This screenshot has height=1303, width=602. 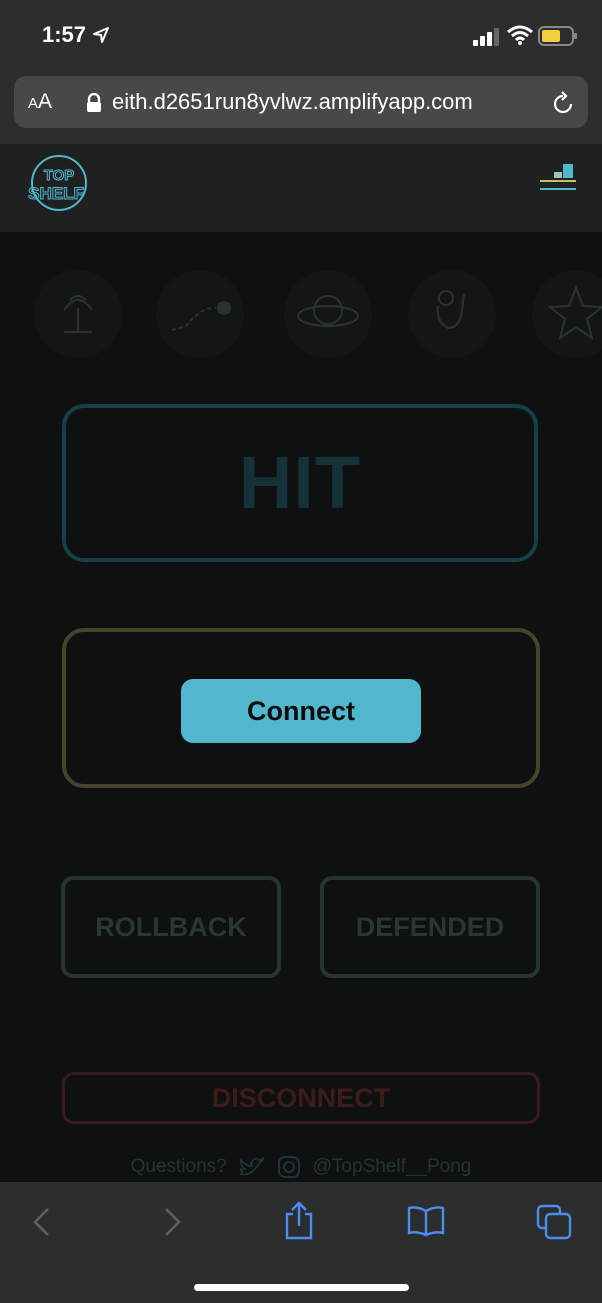 I want to click on disconnect-button: DISCONNECT, so click(x=301, y=1098).